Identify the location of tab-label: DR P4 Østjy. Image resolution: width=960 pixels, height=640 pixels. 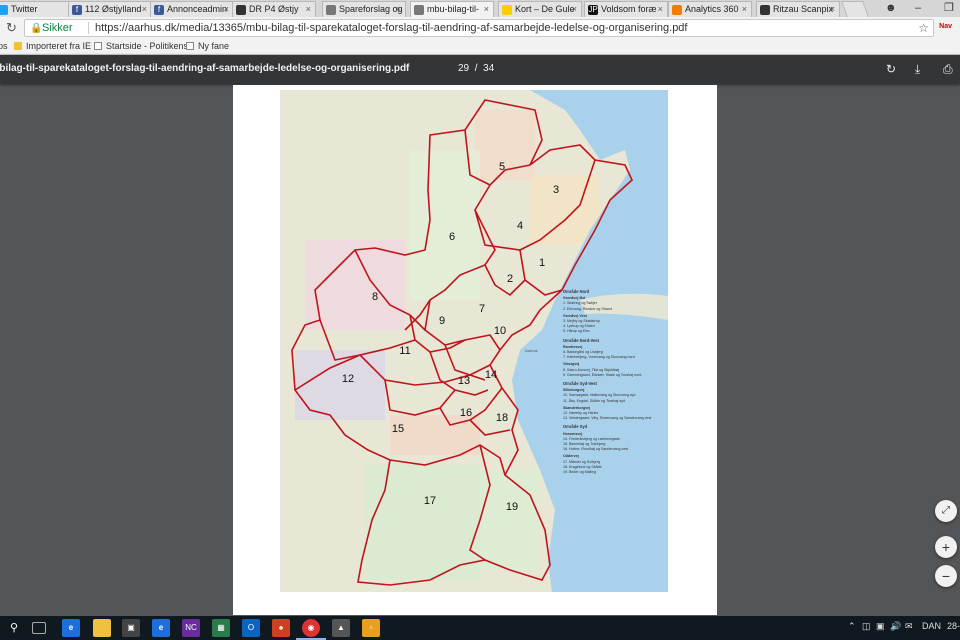
(274, 9).